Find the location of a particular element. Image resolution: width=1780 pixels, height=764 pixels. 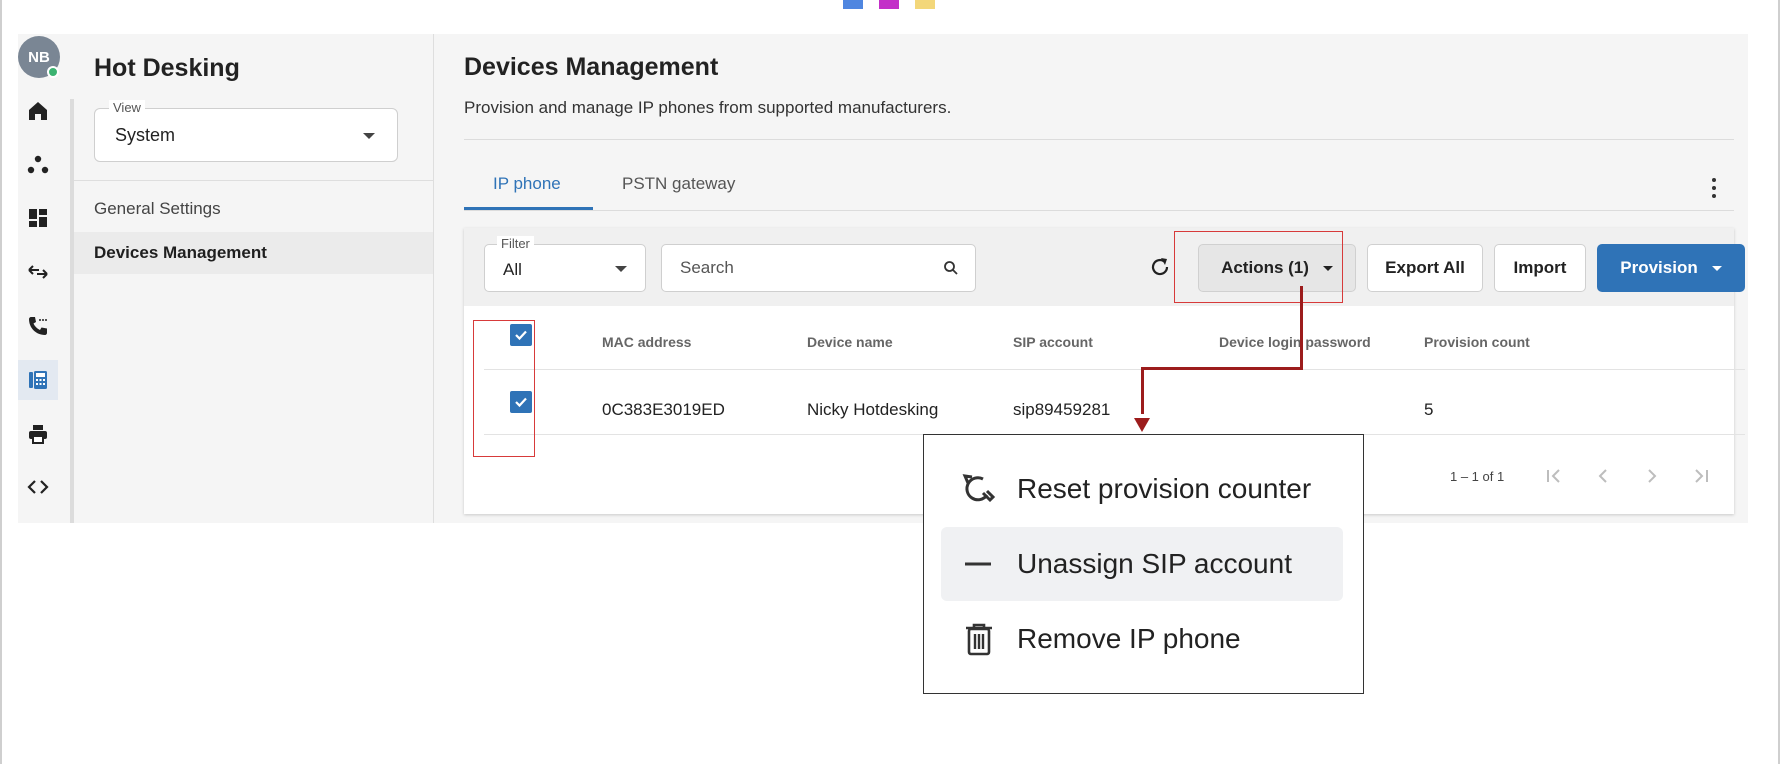

search-input: Search is located at coordinates (818, 268).